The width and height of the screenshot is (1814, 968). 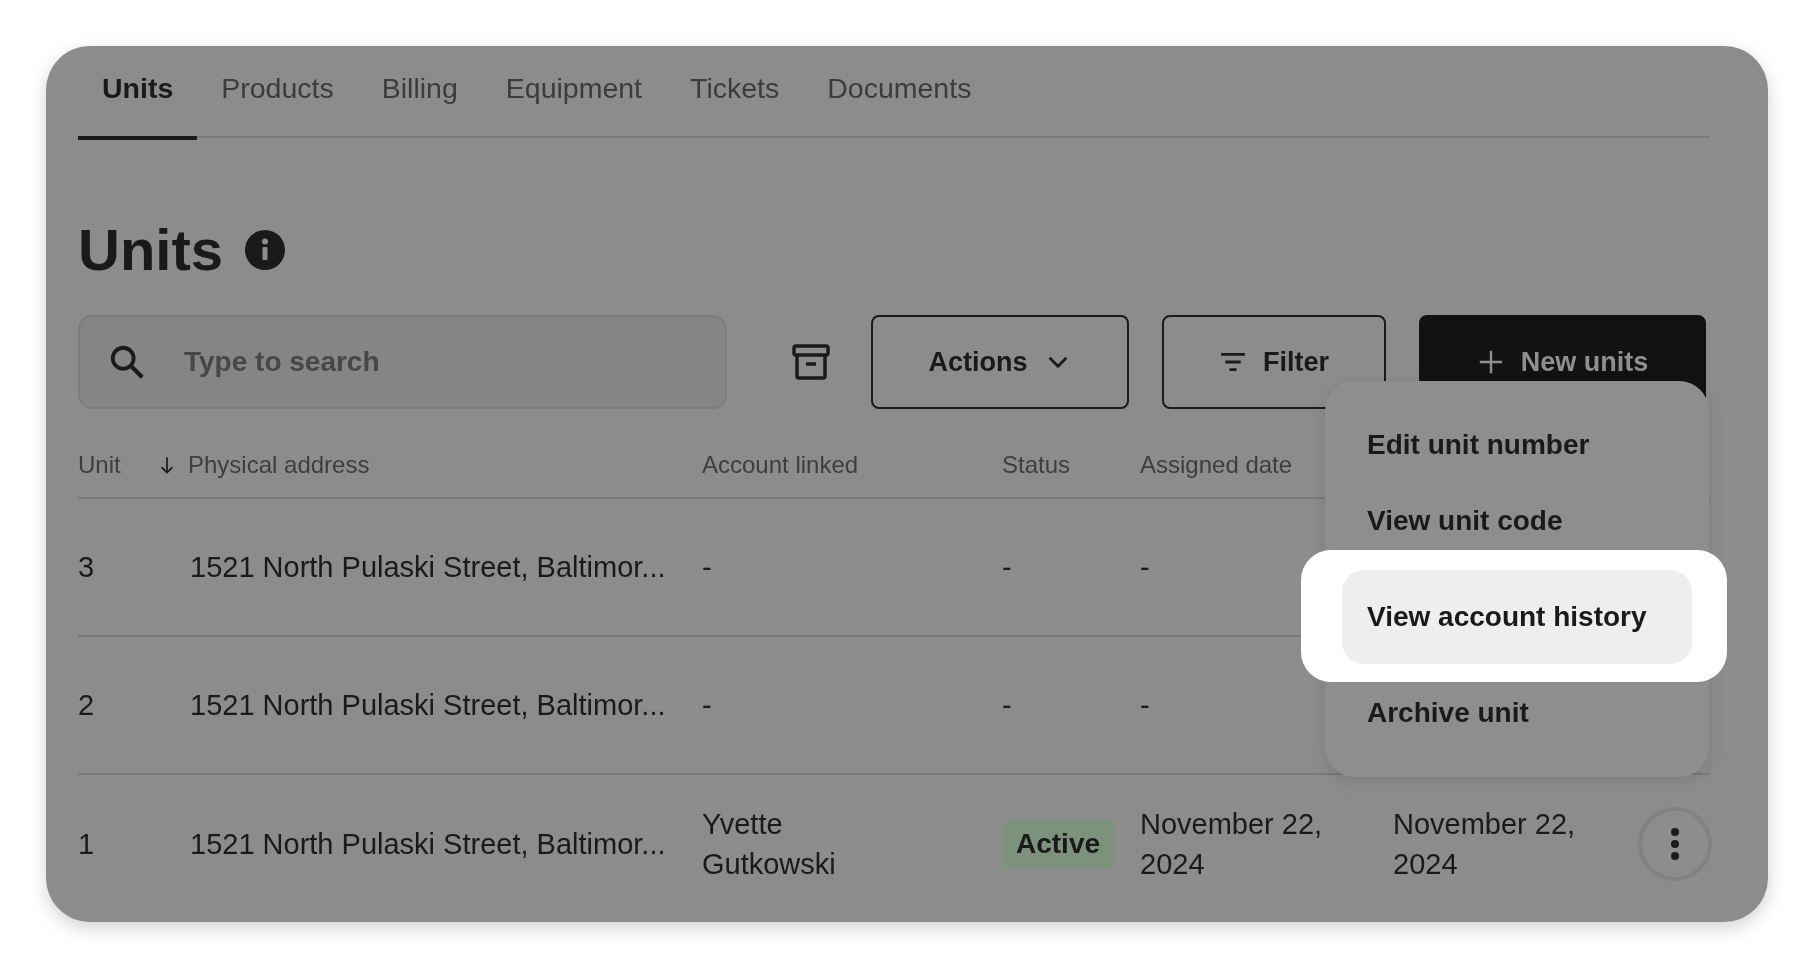 What do you see at coordinates (1517, 617) in the screenshot?
I see `menu-item: View account history` at bounding box center [1517, 617].